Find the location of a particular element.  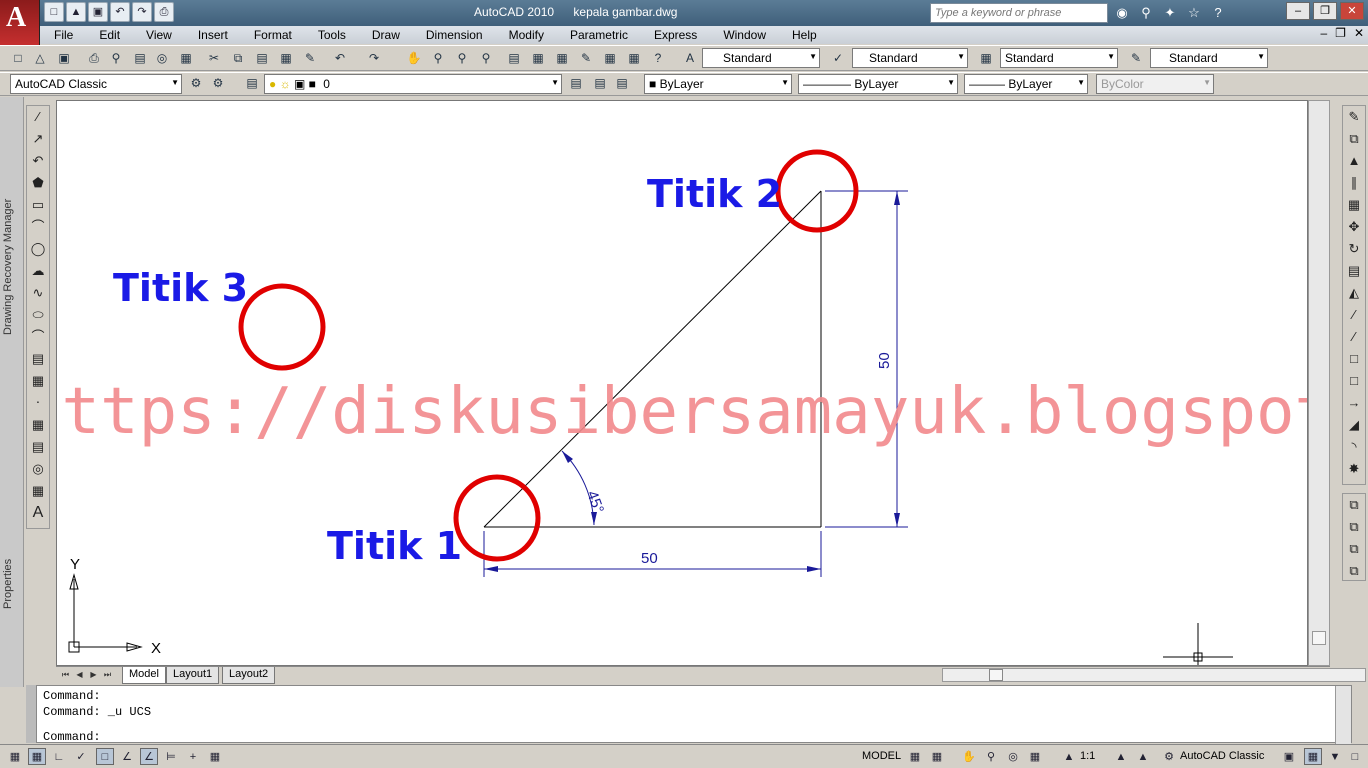

next-tab-button: ▶ is located at coordinates (93, 675).